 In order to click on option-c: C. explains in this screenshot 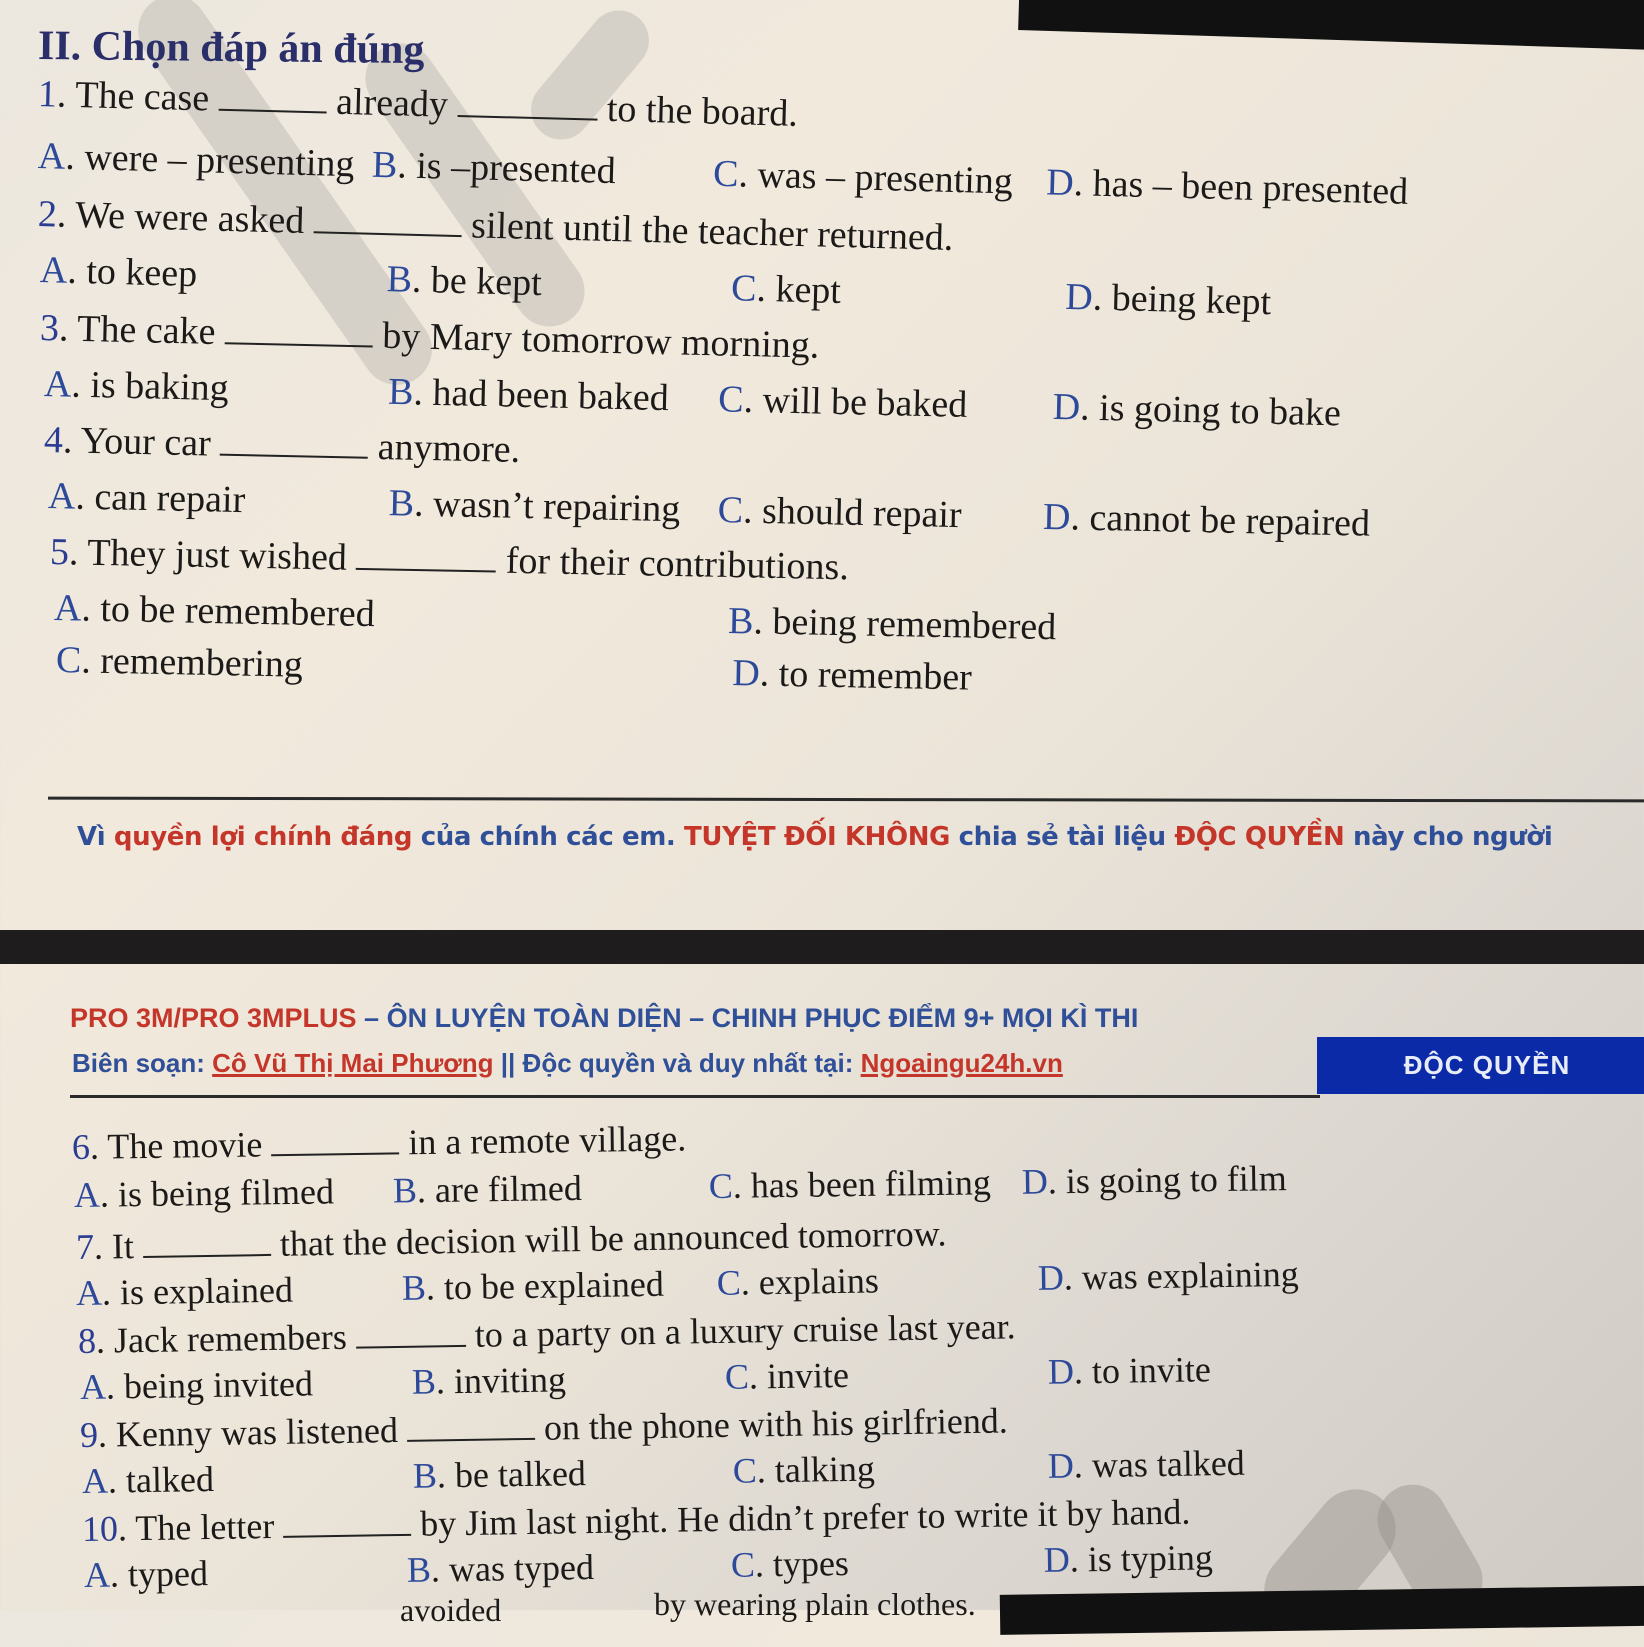, I will do `click(797, 1281)`.